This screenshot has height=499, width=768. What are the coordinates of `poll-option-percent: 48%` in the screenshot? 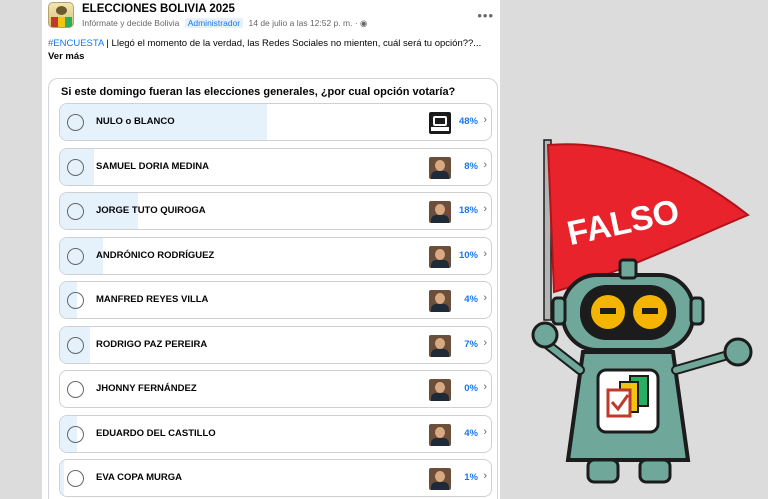 It's located at (468, 121).